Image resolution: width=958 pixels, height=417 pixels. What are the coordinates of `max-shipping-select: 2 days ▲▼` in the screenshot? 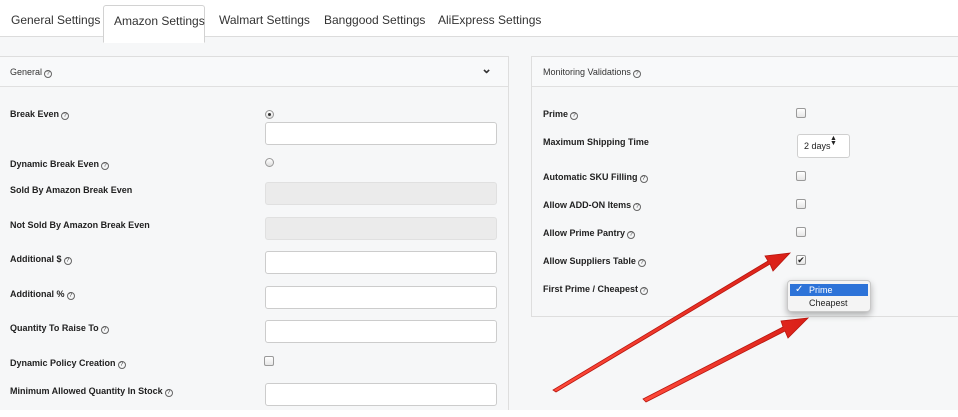 It's located at (823, 146).